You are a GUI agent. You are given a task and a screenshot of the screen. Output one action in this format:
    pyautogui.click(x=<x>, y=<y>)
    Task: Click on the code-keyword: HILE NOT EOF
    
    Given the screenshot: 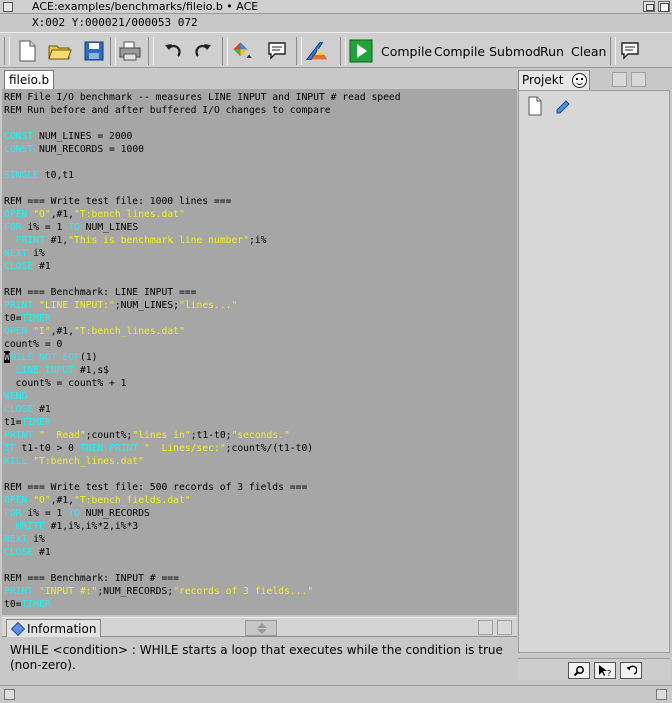 What is the action you would take?
    pyautogui.click(x=45, y=357)
    